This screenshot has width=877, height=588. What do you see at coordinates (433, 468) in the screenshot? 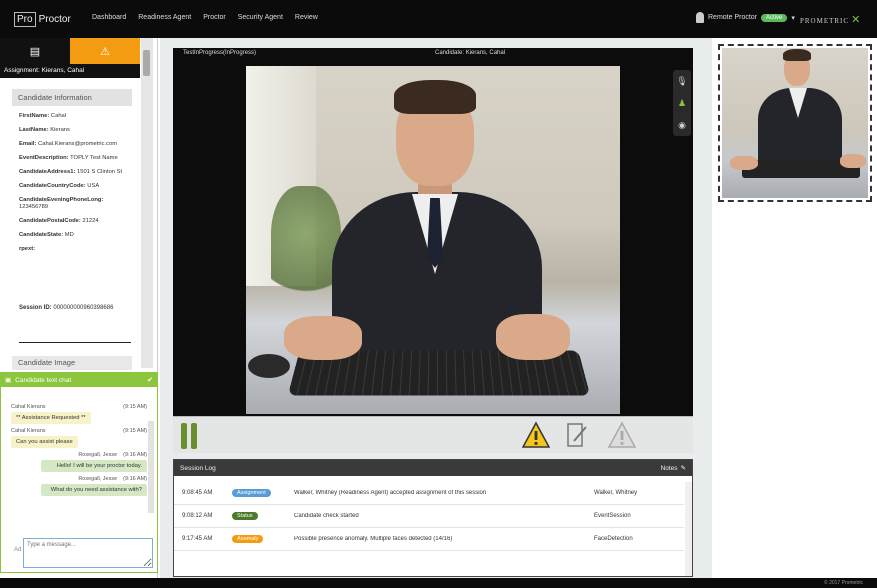
I see `session-log-header: Session Log Notes ✎` at bounding box center [433, 468].